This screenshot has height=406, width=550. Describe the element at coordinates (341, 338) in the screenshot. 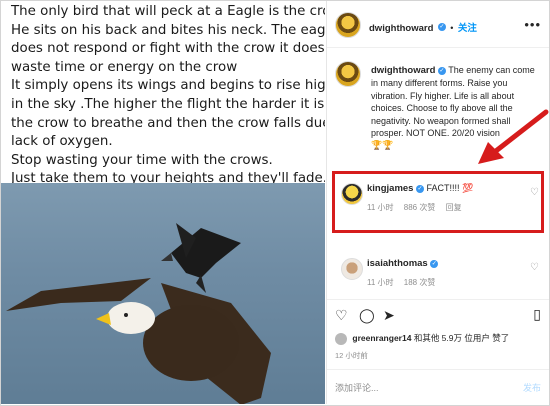

I see `liker-avatar` at that location.